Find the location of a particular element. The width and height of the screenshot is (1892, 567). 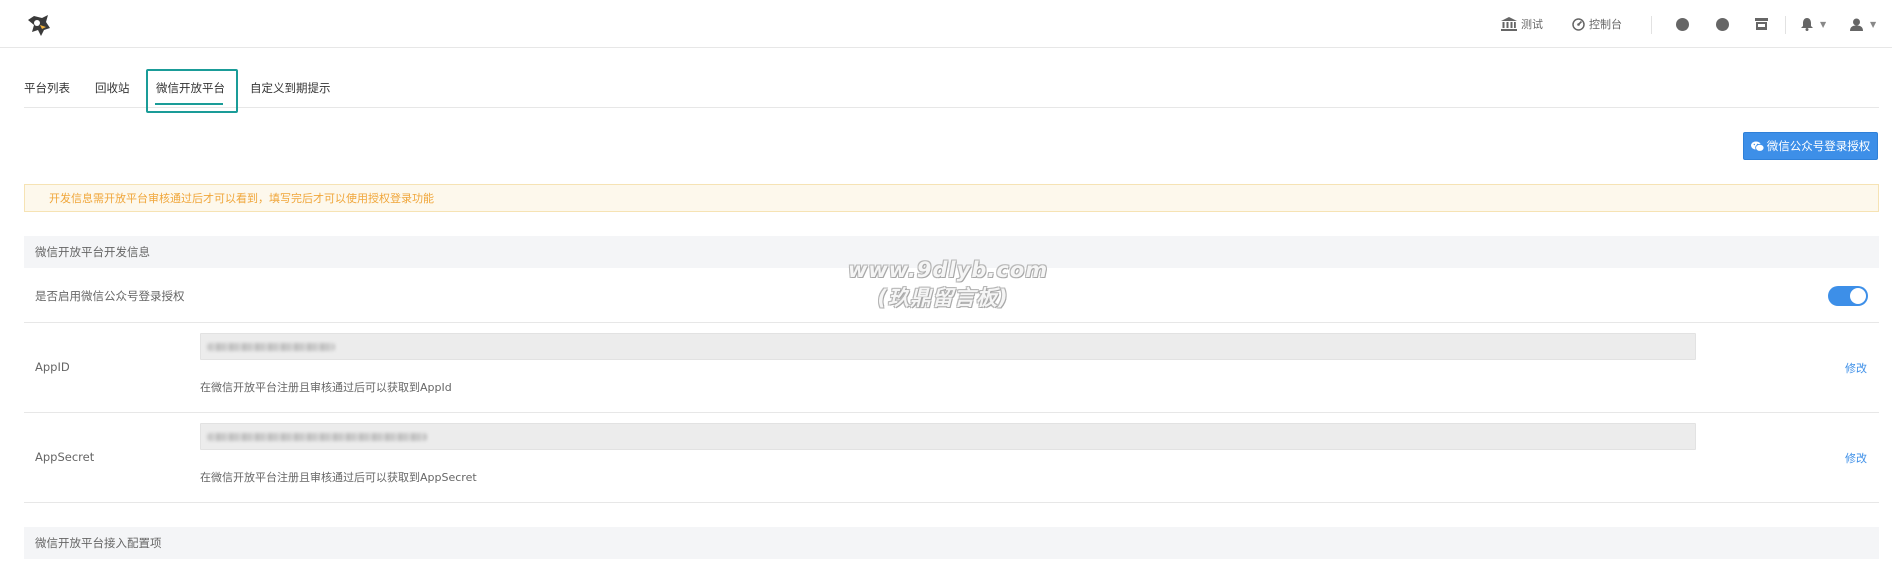

tab-wechat-open-platform: 微信开放平台 is located at coordinates (190, 88).